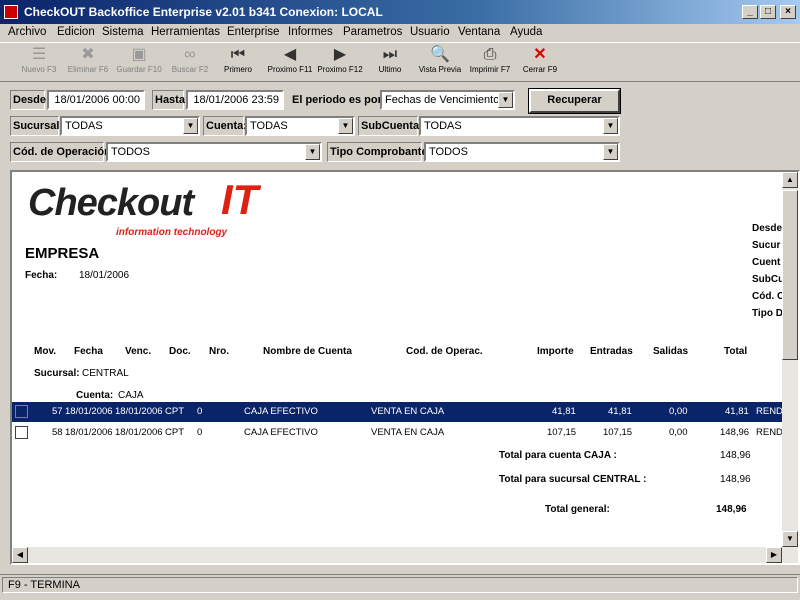  What do you see at coordinates (225, 126) in the screenshot?
I see `cuenta-label: Cuenta:` at bounding box center [225, 126].